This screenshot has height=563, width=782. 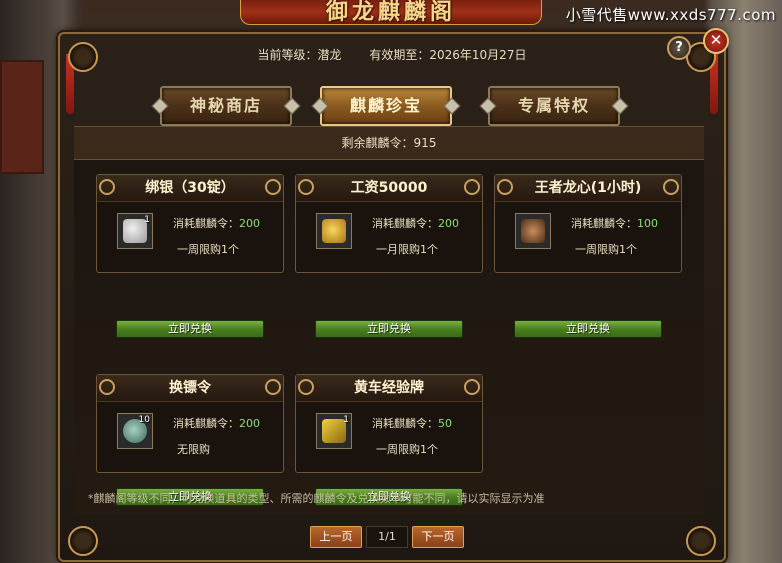 What do you see at coordinates (438, 537) in the screenshot?
I see `next-page-button: 下一页` at bounding box center [438, 537].